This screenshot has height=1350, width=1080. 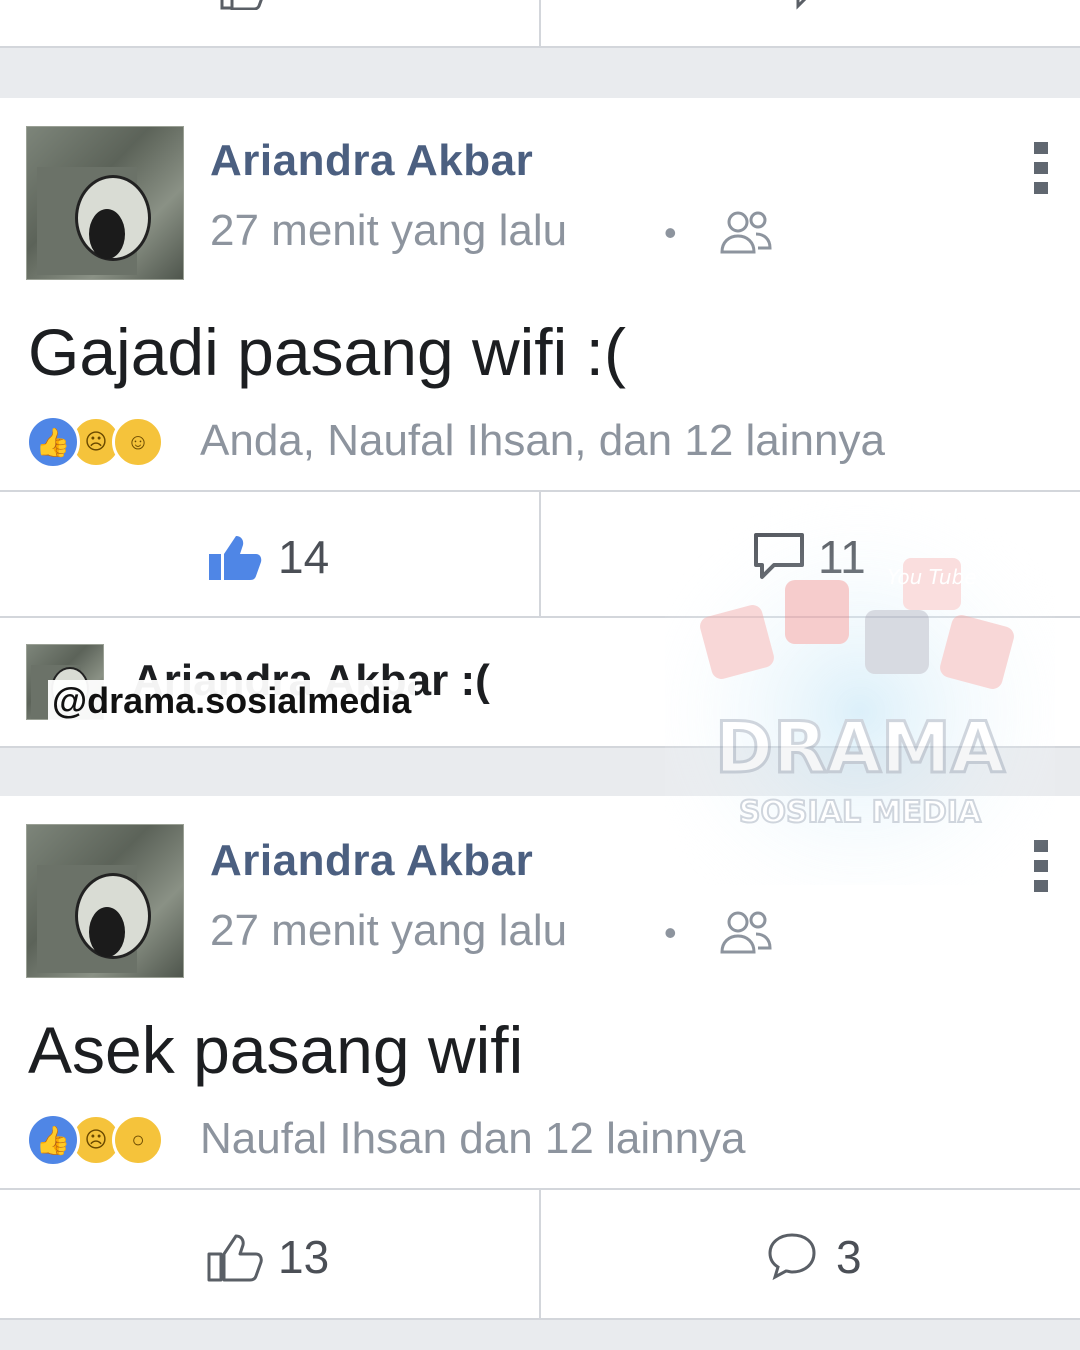 What do you see at coordinates (304, 557) in the screenshot?
I see `like-count: 14` at bounding box center [304, 557].